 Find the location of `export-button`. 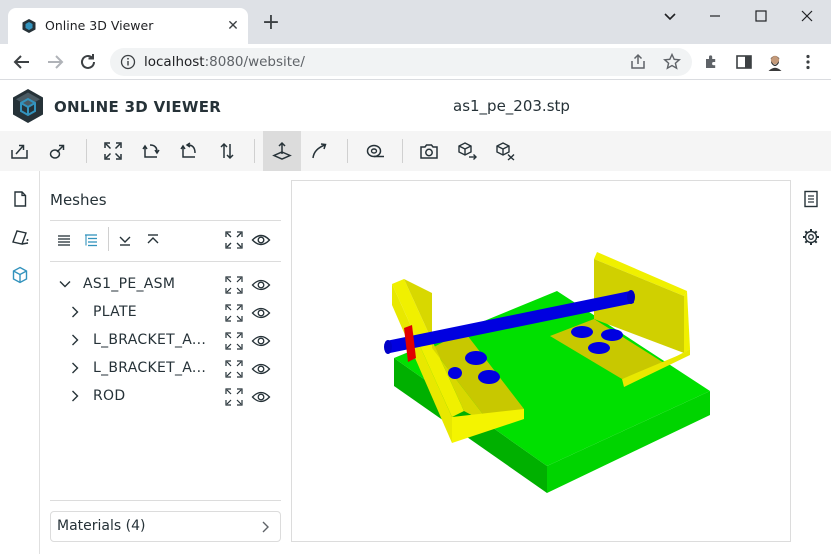

export-button is located at coordinates (467, 151).